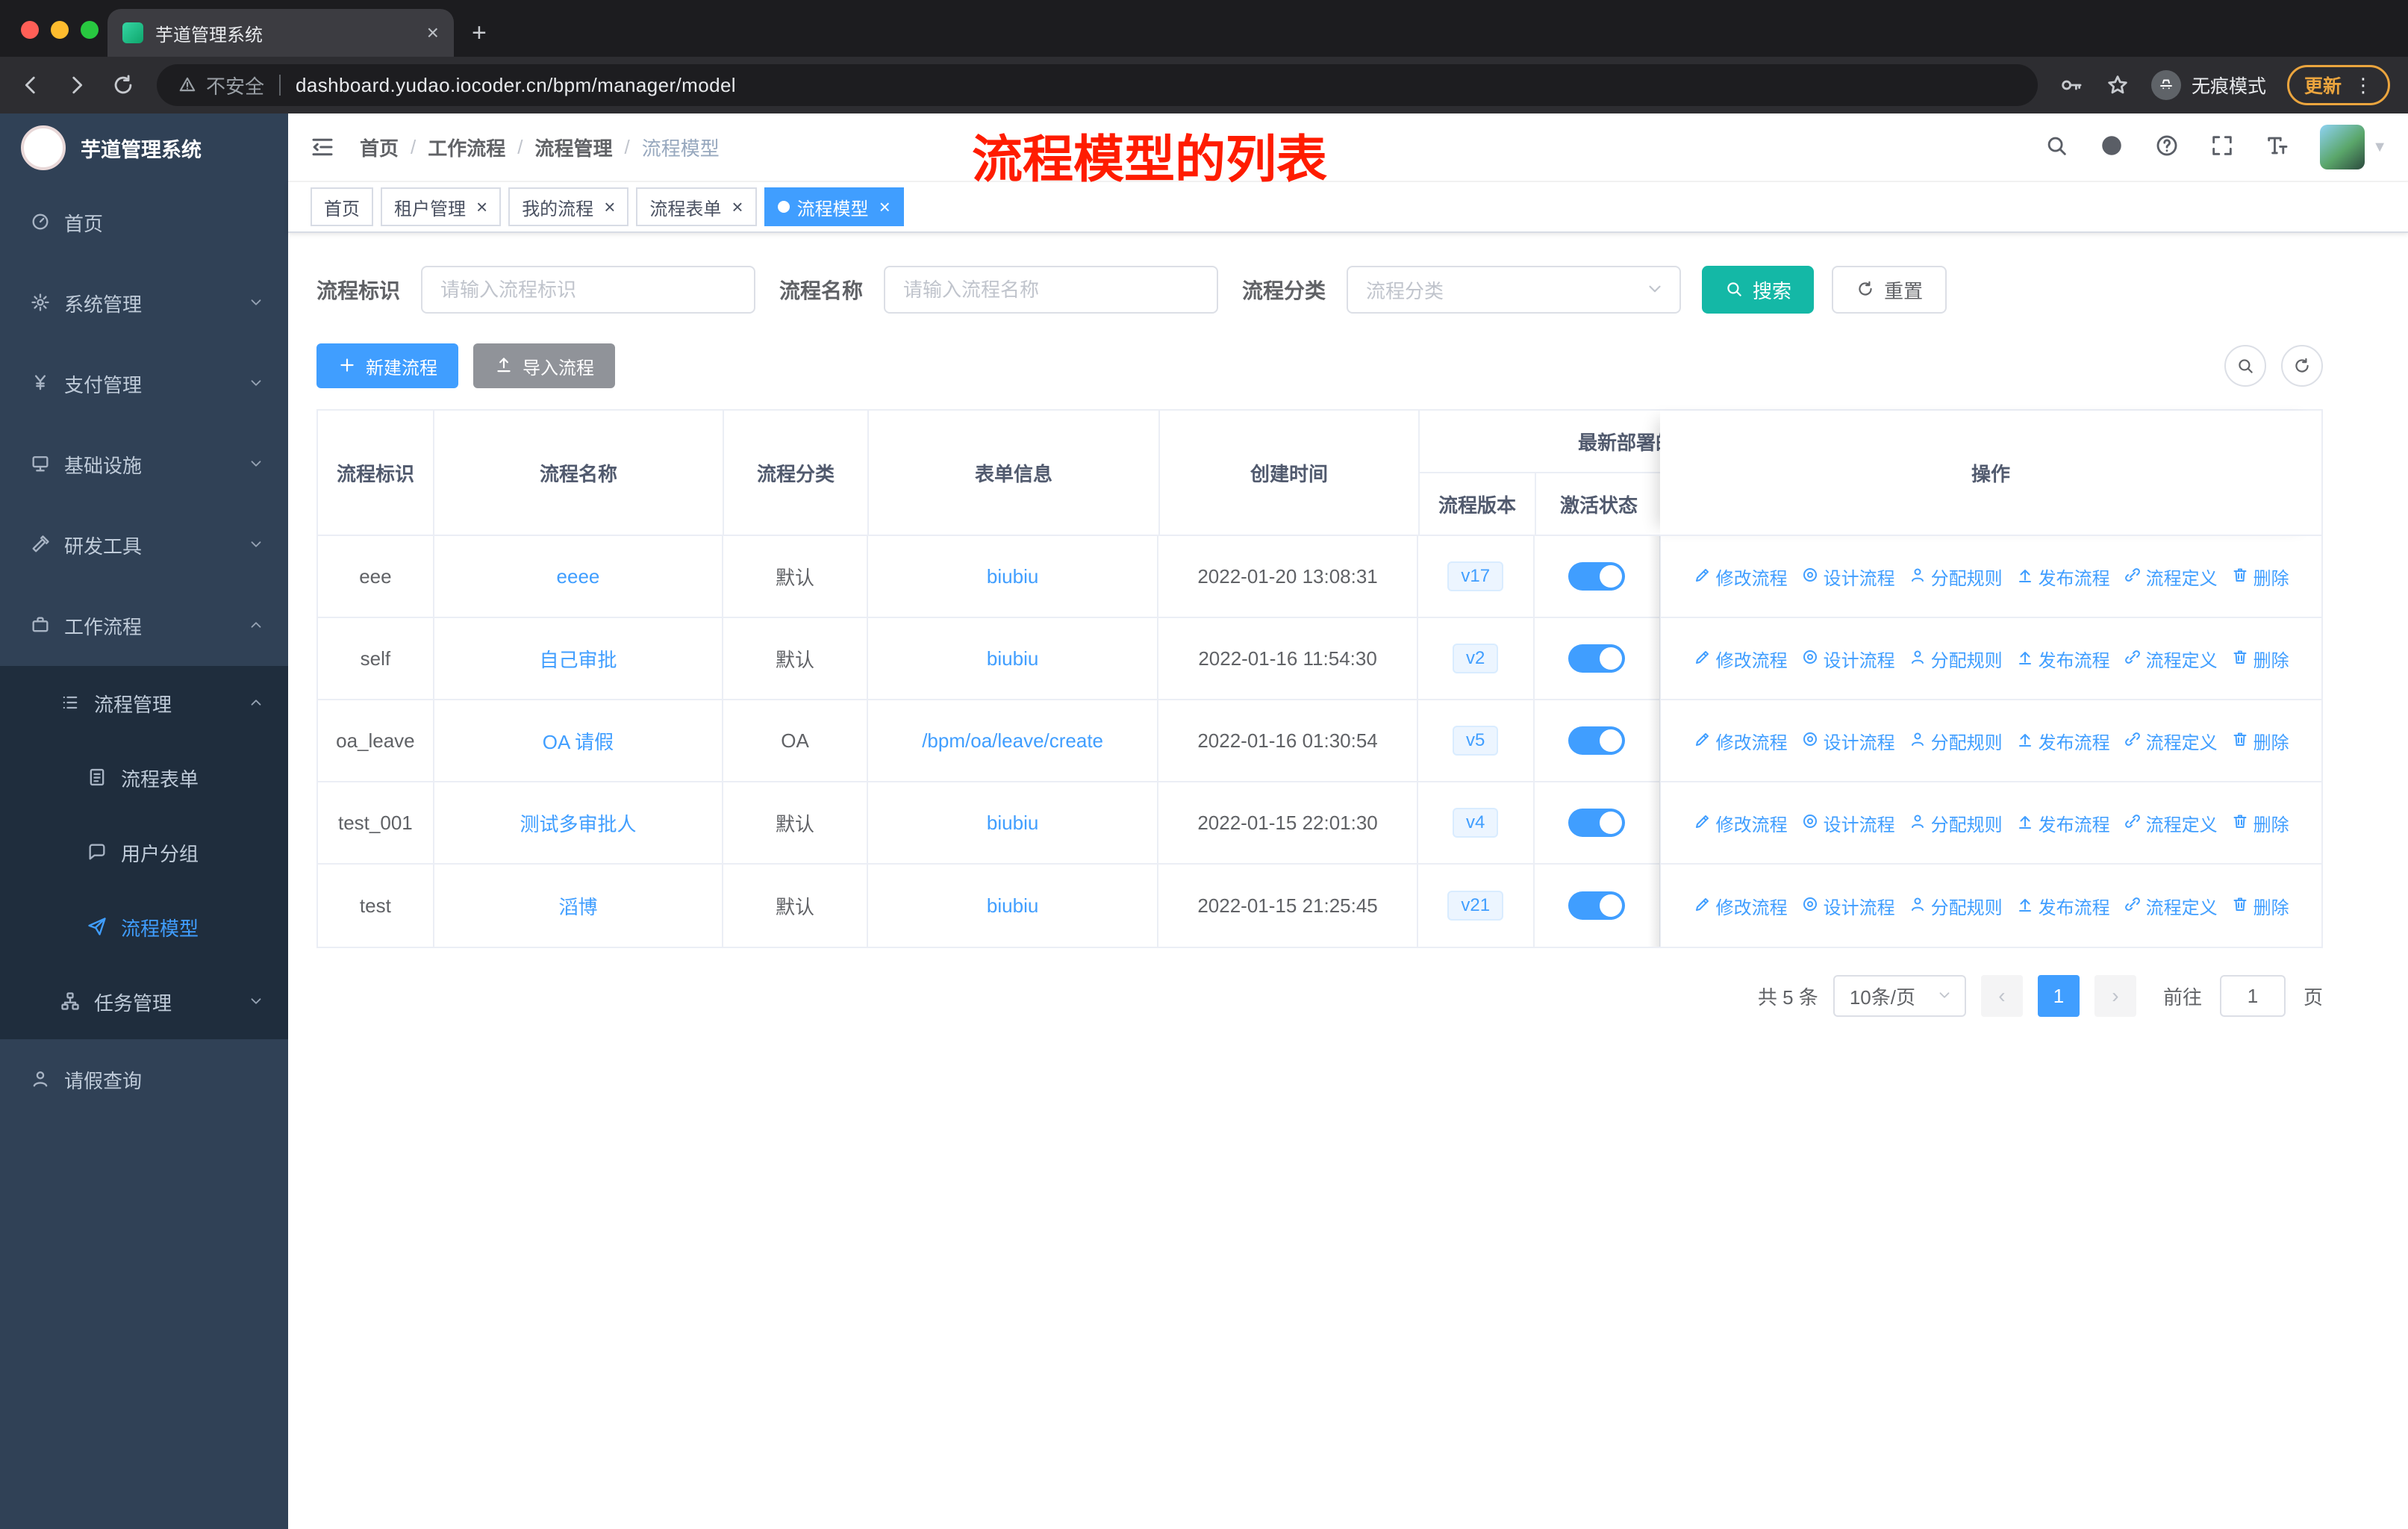  What do you see at coordinates (2252, 996) in the screenshot?
I see `goto-page-input` at bounding box center [2252, 996].